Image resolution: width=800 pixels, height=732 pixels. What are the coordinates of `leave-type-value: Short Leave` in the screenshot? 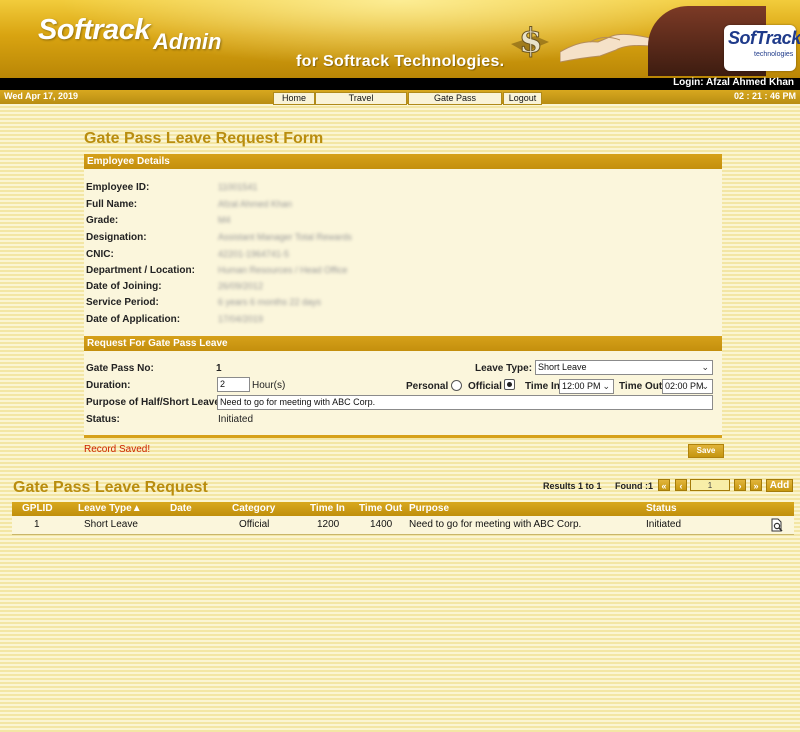 It's located at (562, 367).